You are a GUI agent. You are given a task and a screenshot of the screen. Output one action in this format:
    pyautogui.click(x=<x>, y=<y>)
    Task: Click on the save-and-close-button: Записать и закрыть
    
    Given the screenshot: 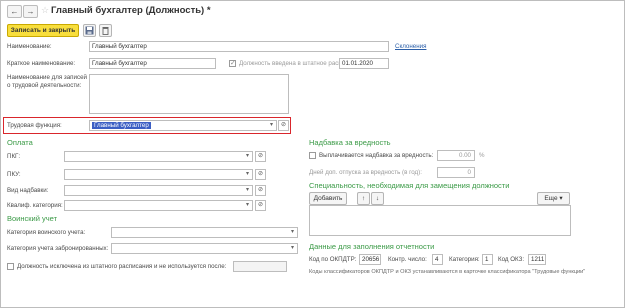 What is the action you would take?
    pyautogui.click(x=43, y=30)
    